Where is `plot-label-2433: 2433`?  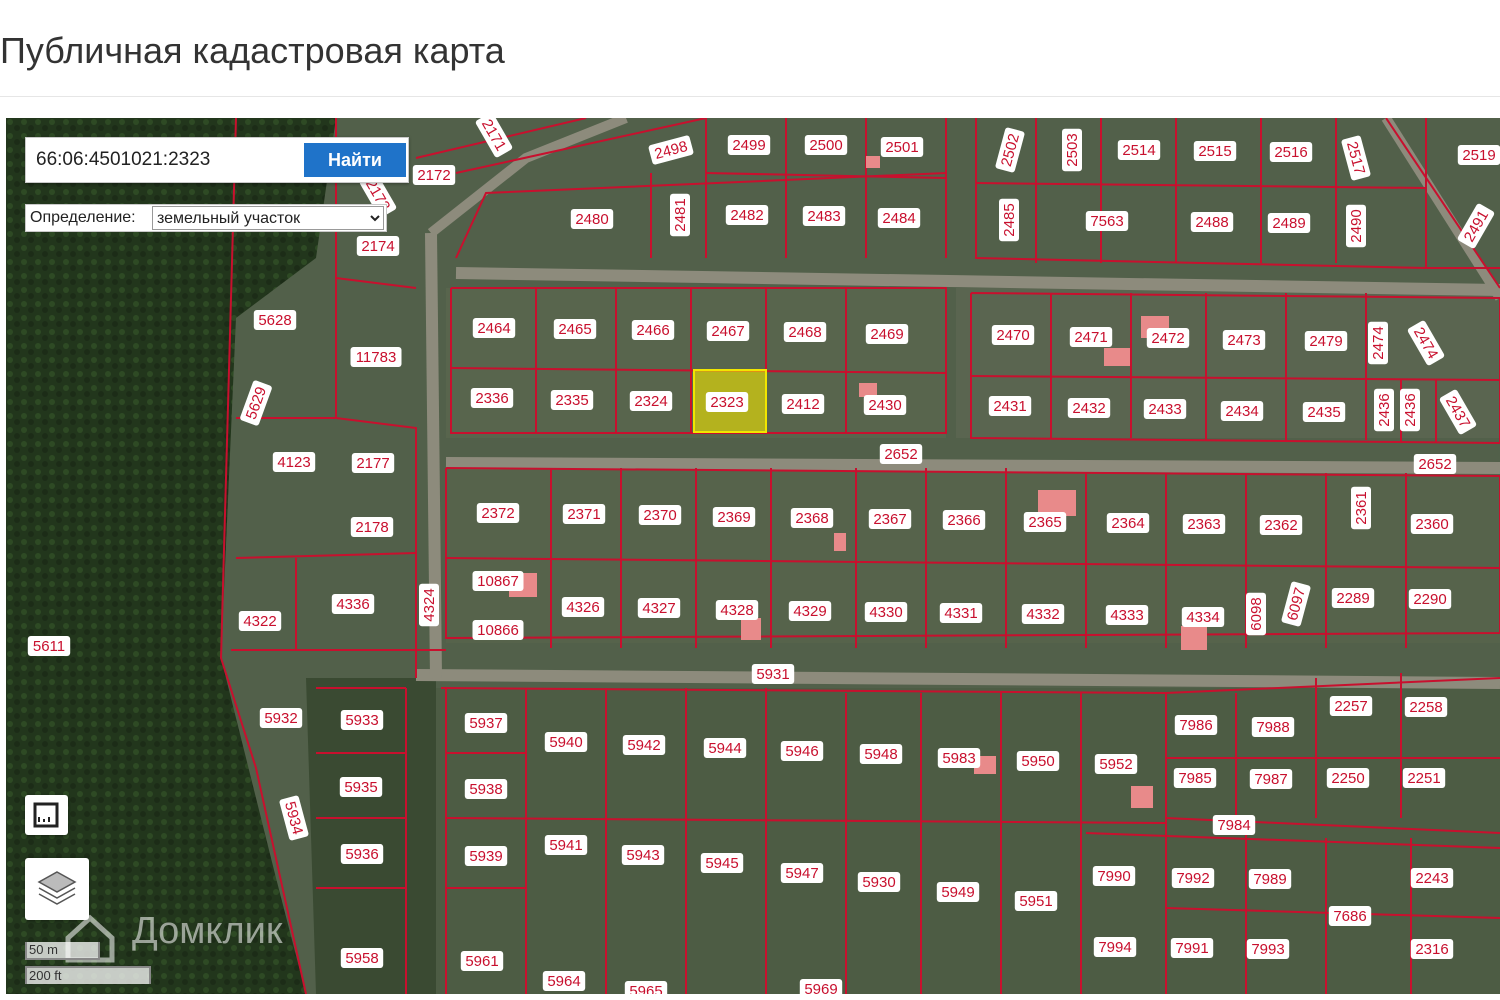 plot-label-2433: 2433 is located at coordinates (1165, 409).